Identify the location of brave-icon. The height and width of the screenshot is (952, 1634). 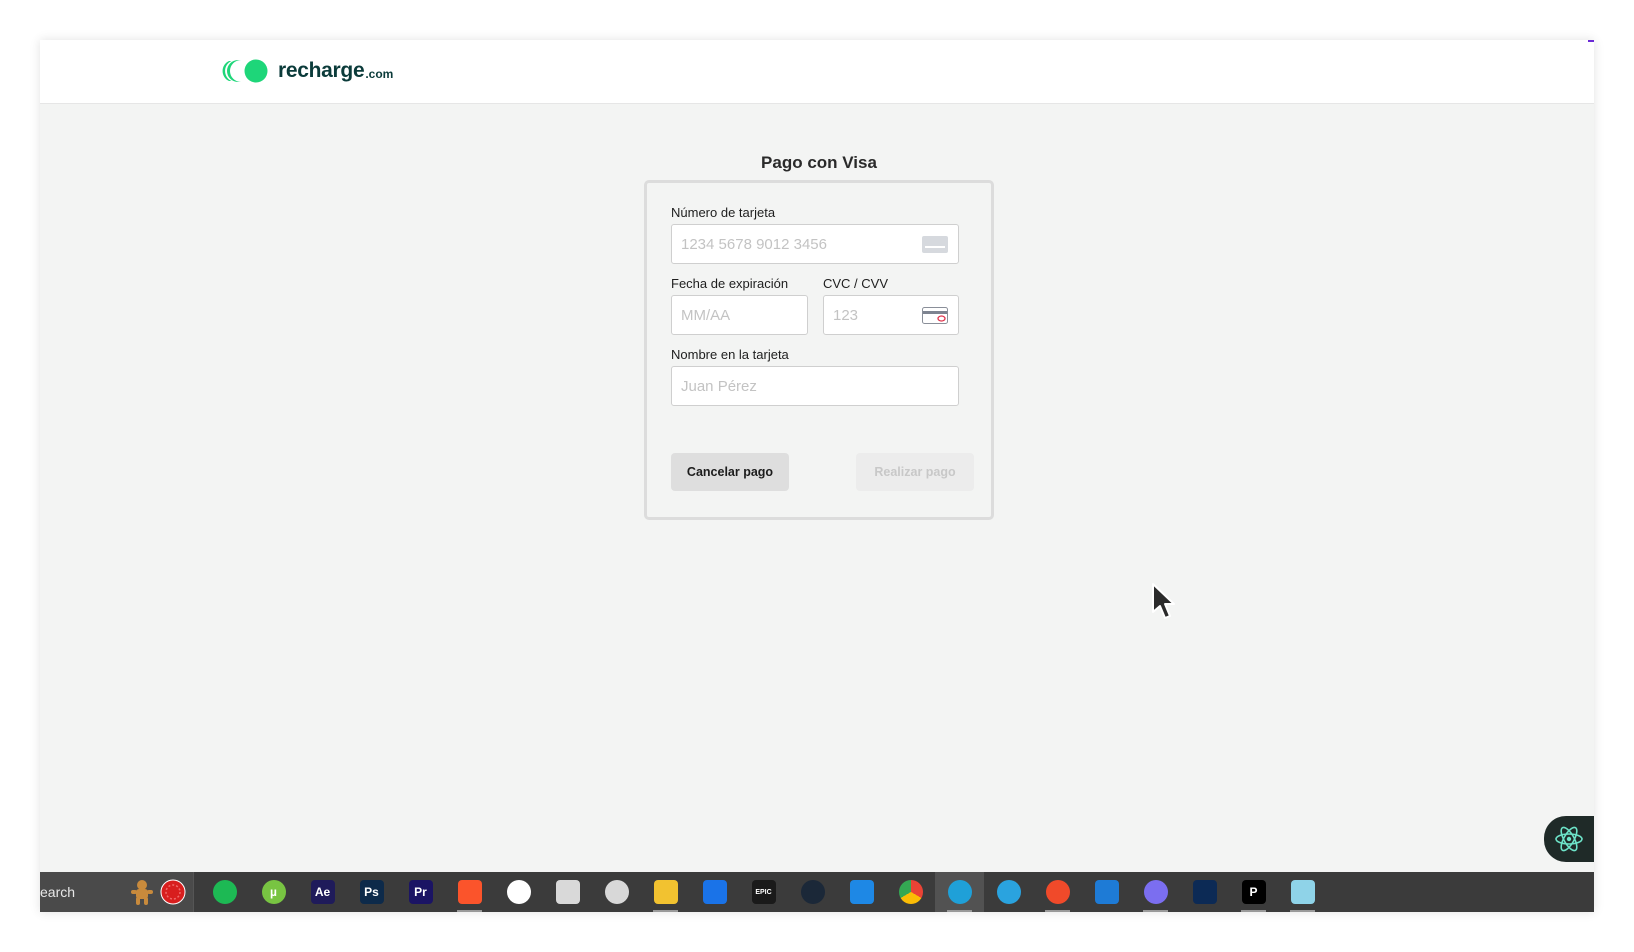
(469, 892).